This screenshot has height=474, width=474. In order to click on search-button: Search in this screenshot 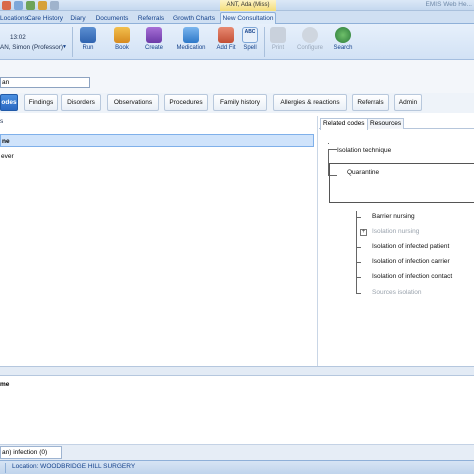, I will do `click(343, 43)`.